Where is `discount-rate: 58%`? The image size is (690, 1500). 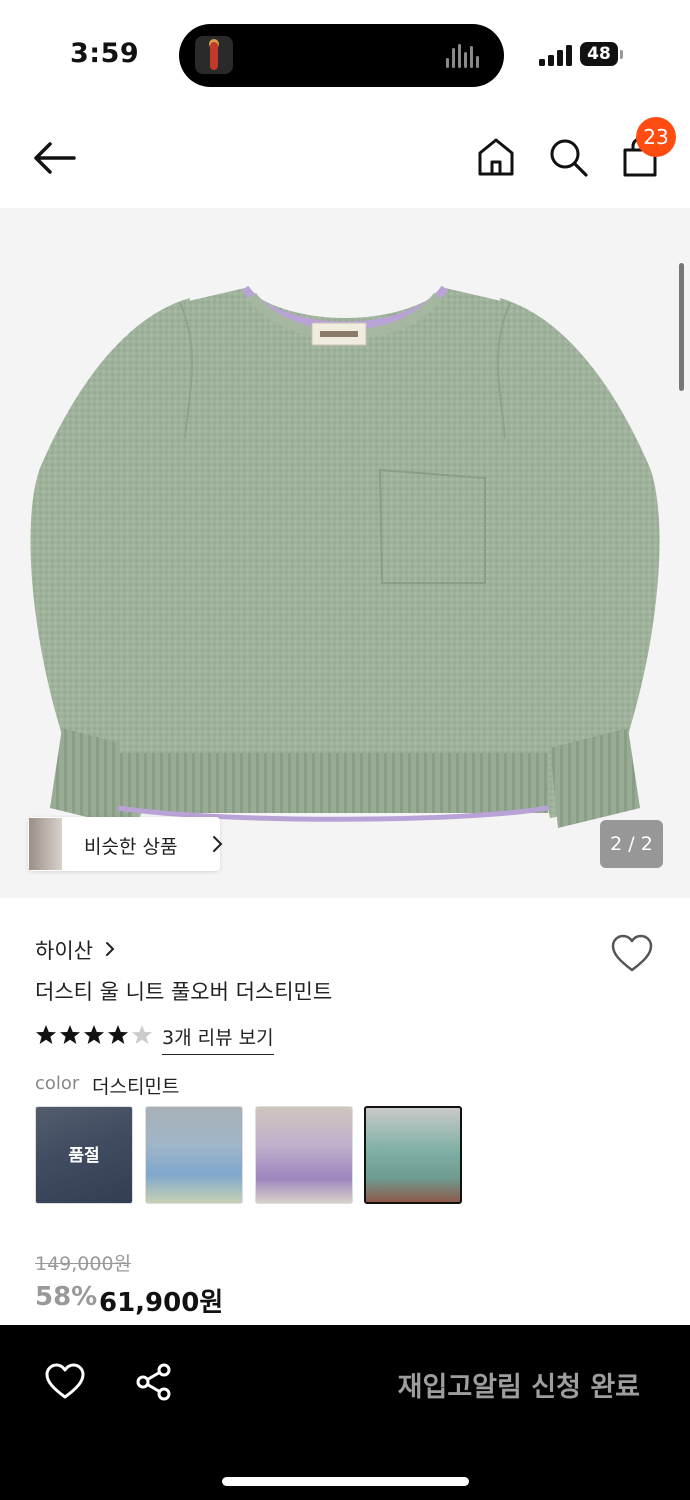
discount-rate: 58% is located at coordinates (66, 1297).